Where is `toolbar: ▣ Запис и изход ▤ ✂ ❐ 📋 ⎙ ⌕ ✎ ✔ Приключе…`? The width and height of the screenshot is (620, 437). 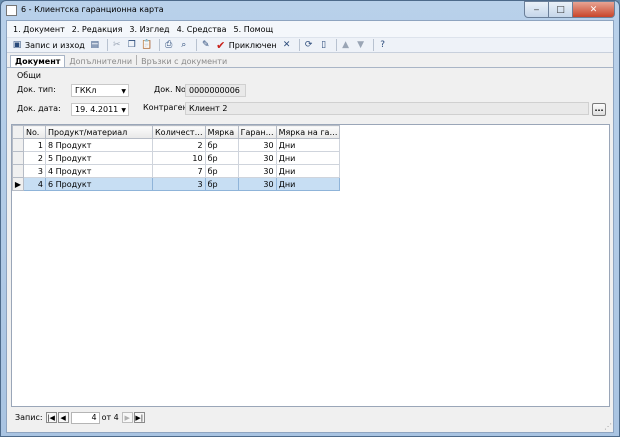
toolbar: ▣ Запис и изход ▤ ✂ ❐ 📋 ⎙ ⌕ ✎ ✔ Приключе… is located at coordinates (310, 45).